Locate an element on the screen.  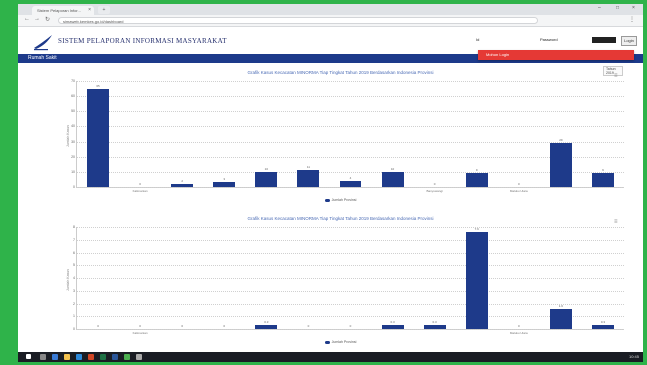
app-title: SISTEM PELAPORAN INFORMASI MASYARAKAT is located at coordinates (142, 41).